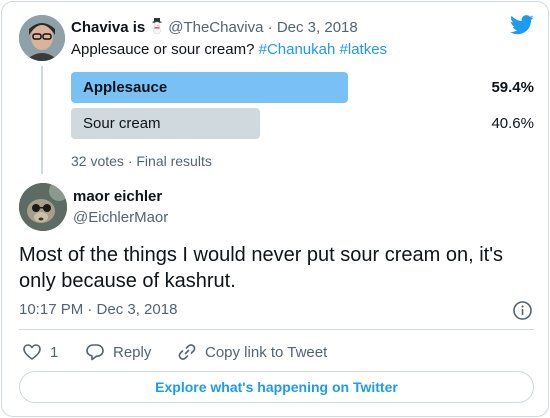 The image size is (550, 418). What do you see at coordinates (120, 217) in the screenshot?
I see `author-handle: @EichlerMaor` at bounding box center [120, 217].